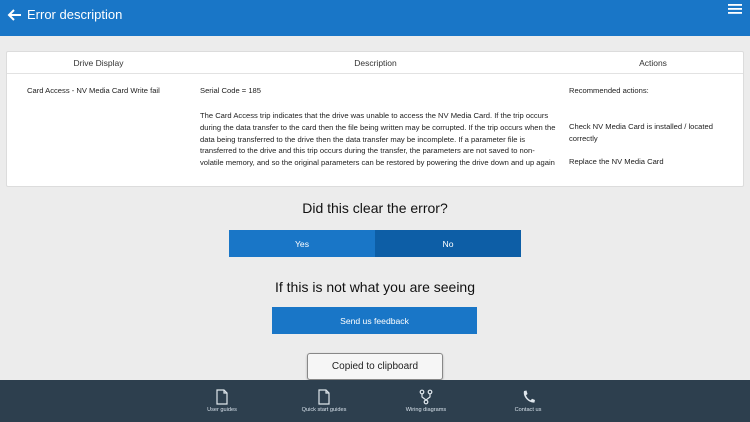 This screenshot has width=750, height=422. I want to click on nav-user-guides: User guides, so click(222, 401).